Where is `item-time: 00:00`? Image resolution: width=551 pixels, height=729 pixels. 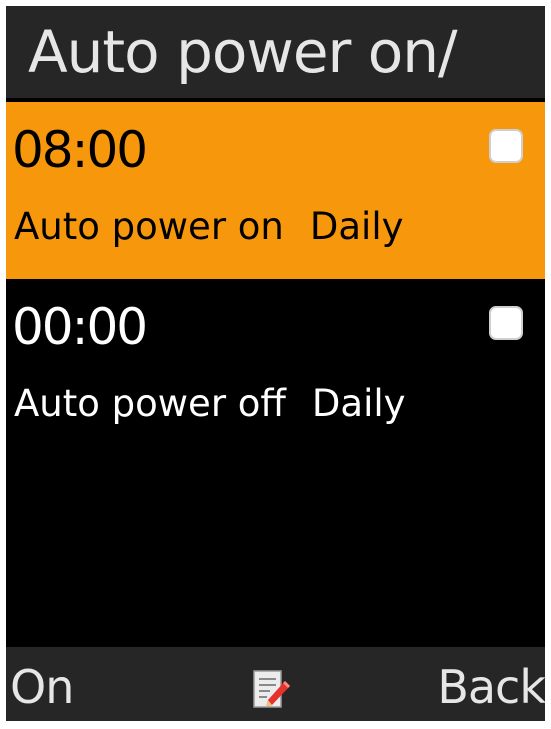 item-time: 00:00 is located at coordinates (80, 327).